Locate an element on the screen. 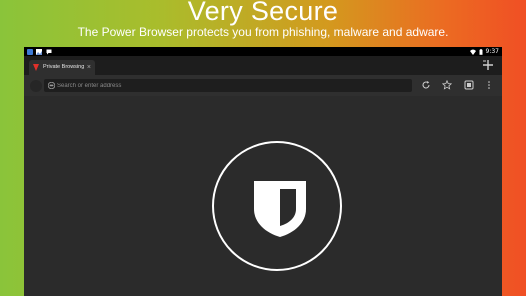  status-bar: 9:37 is located at coordinates (263, 51).